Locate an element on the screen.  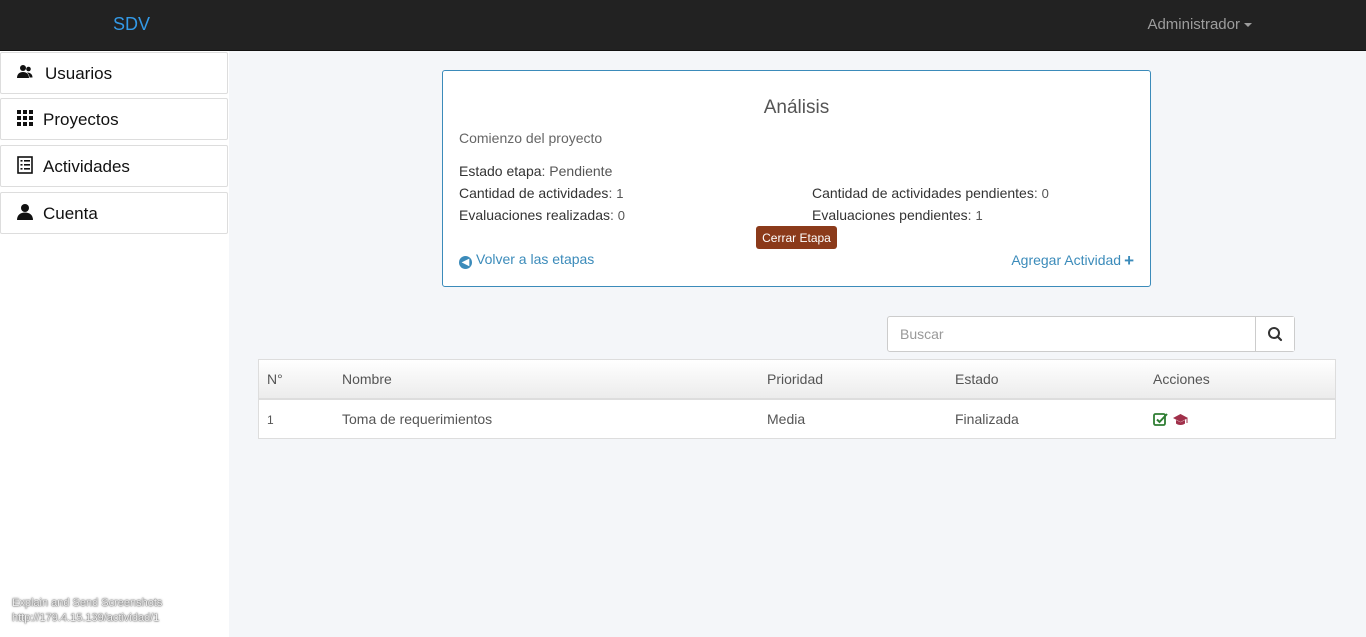
cantidad-actividades-field: Cantidad de actividades: 1 is located at coordinates (541, 193).